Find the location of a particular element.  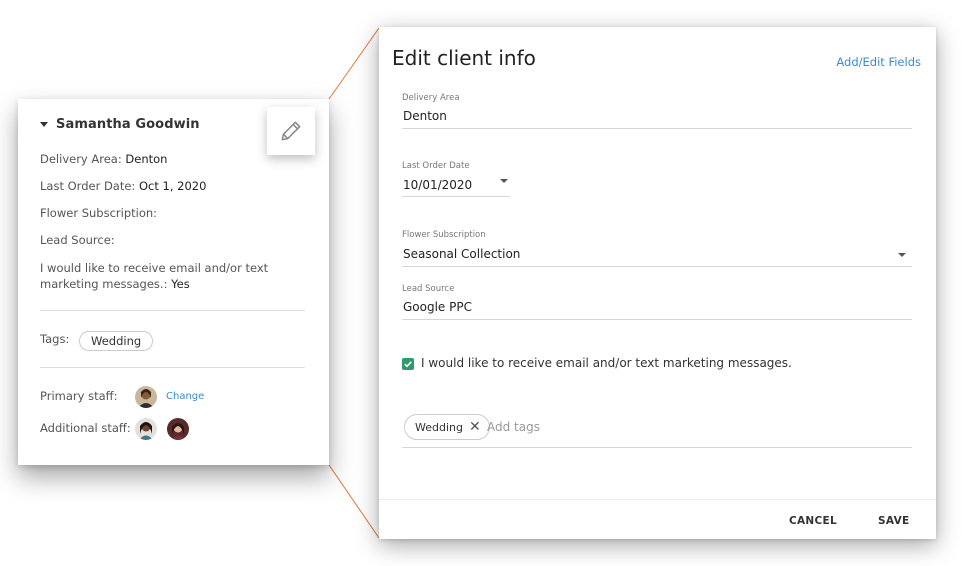

tag-chip: Wedding ✕ is located at coordinates (447, 427).